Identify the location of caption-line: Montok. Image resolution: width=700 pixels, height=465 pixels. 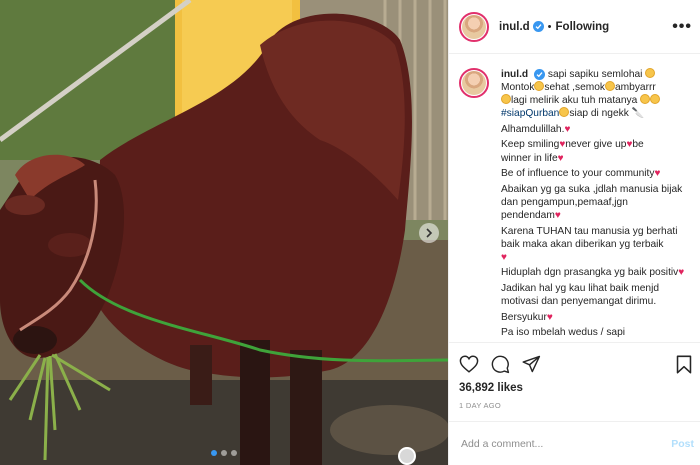
(518, 88).